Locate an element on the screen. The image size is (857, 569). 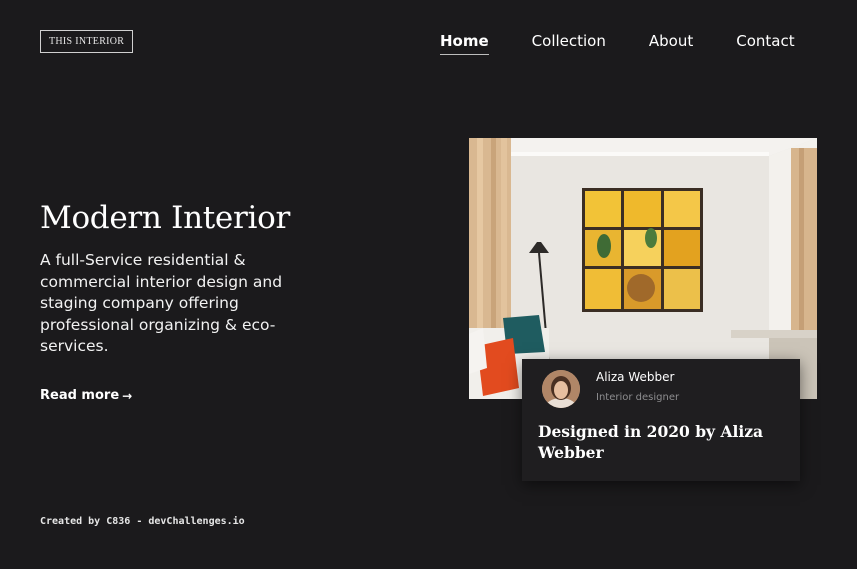
designer-role: Interior designer is located at coordinates (638, 397).